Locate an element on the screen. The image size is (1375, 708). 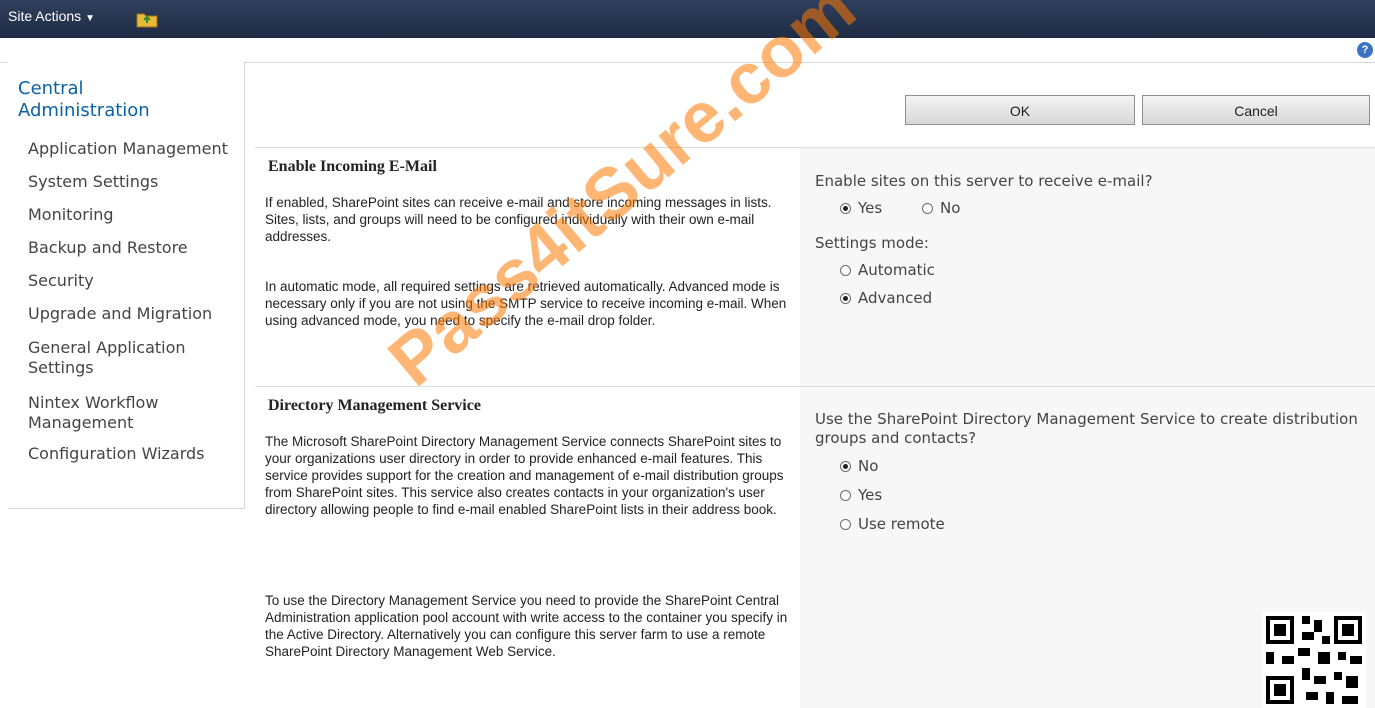
quicklaunch-item-nintex-workflow-management: Nintex Workflow Management is located at coordinates (113, 413).